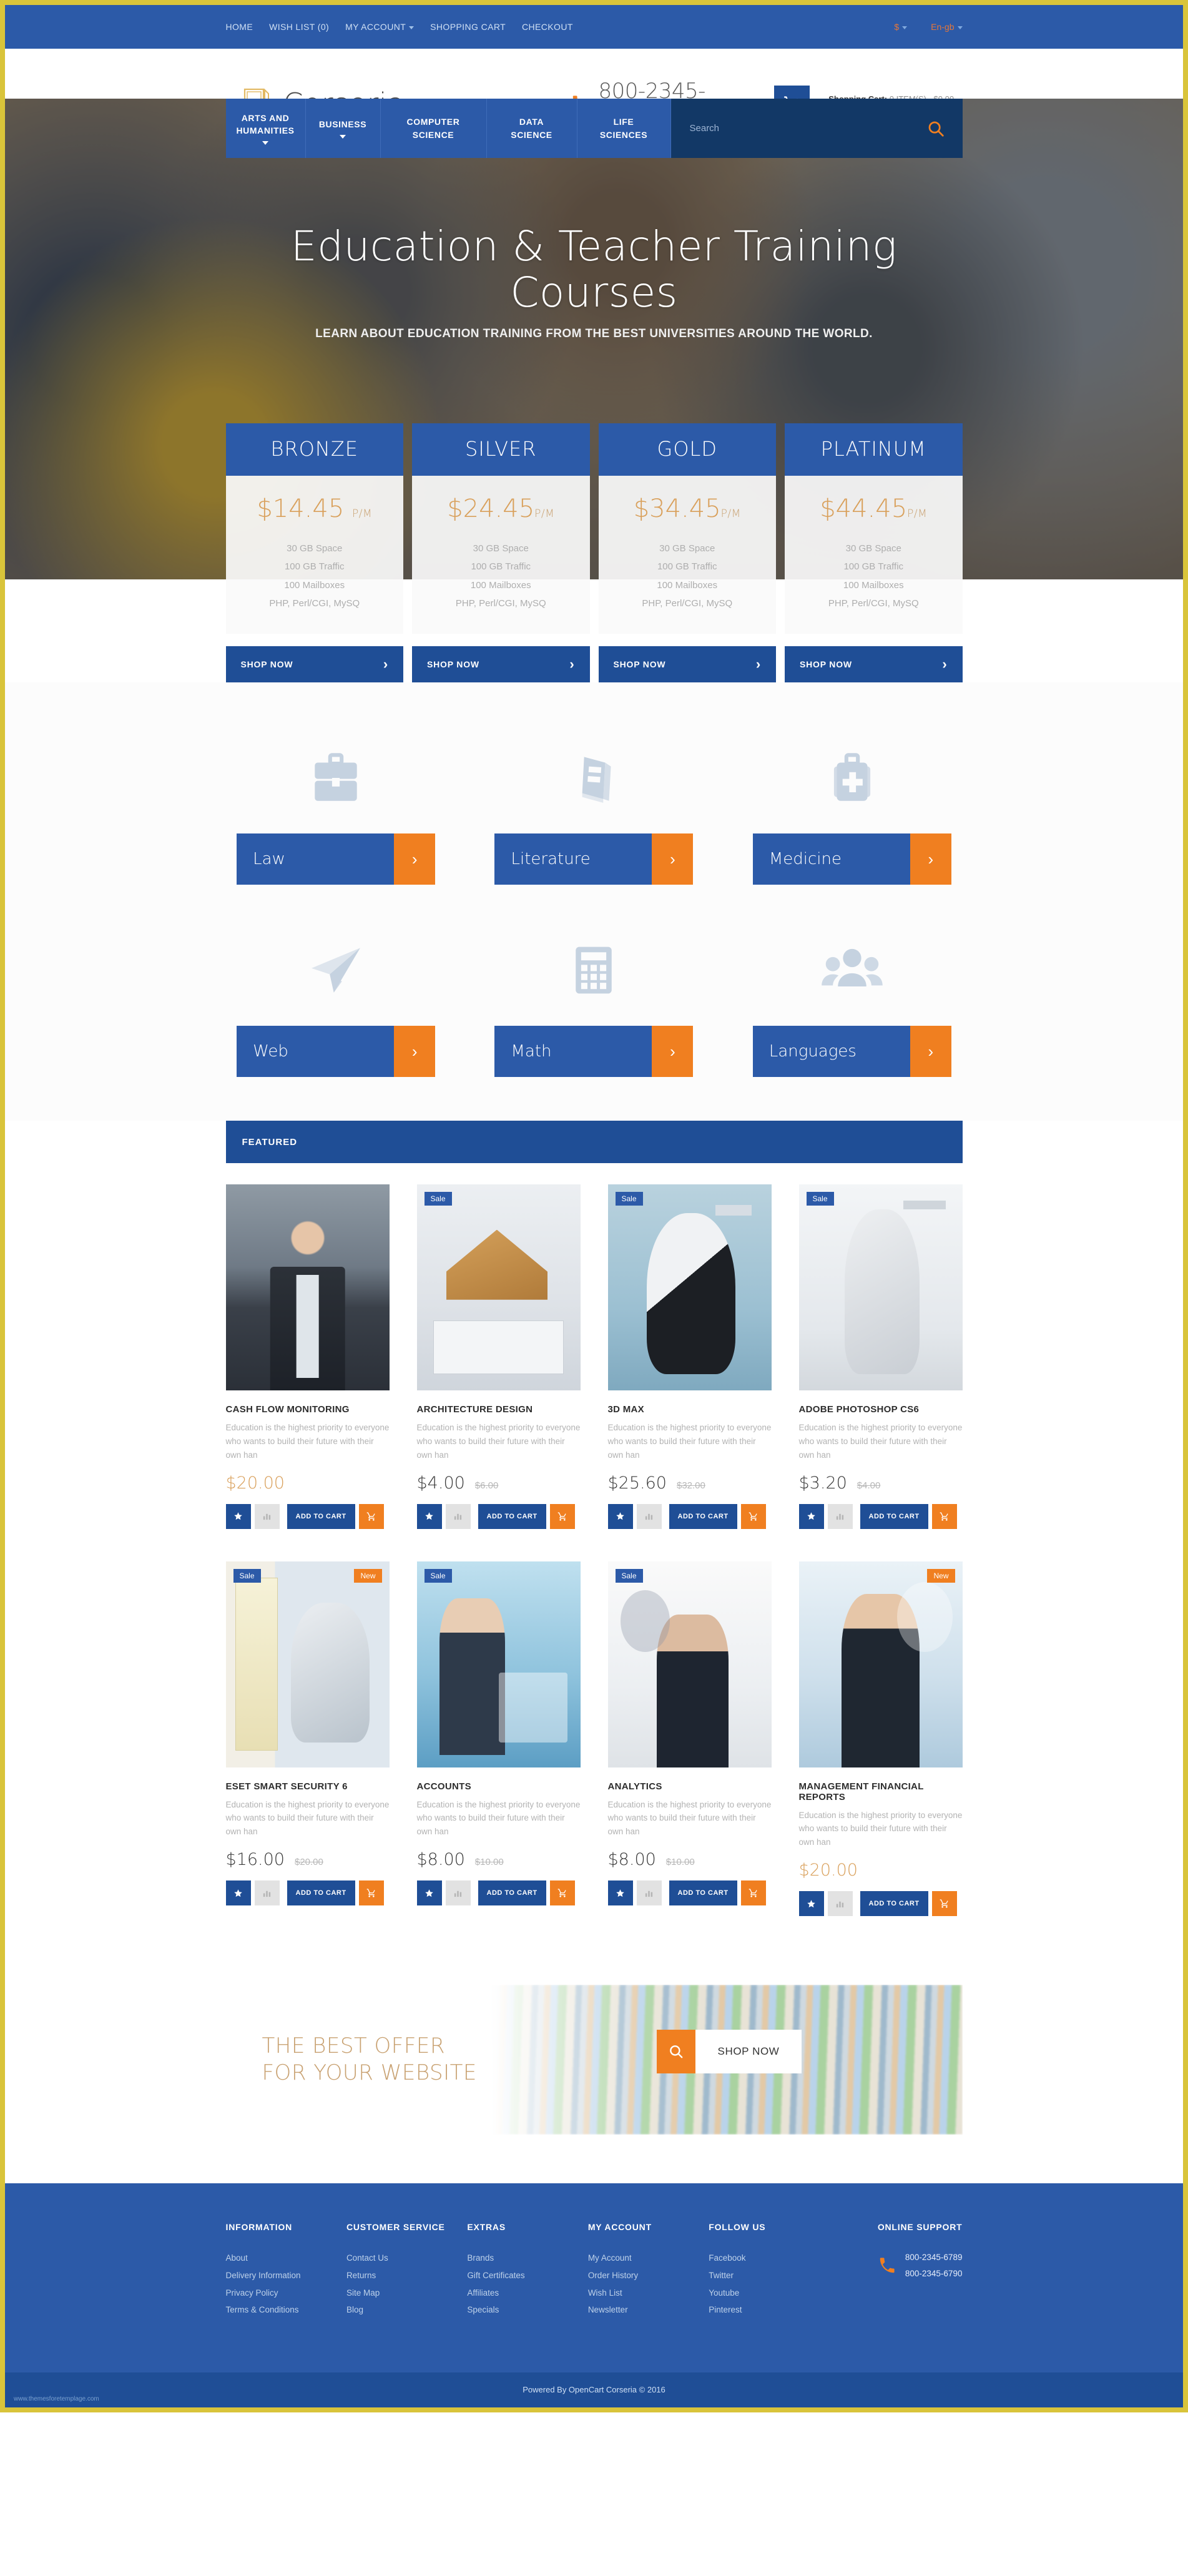 The width and height of the screenshot is (1188, 2576). I want to click on language-selector: En-gb, so click(947, 27).